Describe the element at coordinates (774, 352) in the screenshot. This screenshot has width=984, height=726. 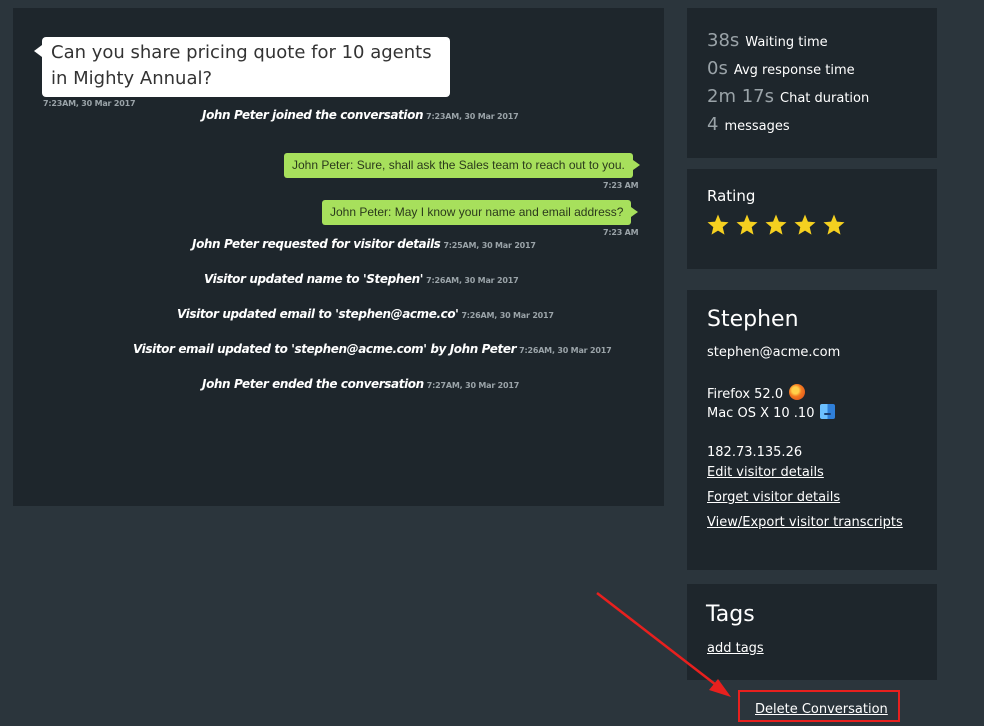
I see `visitor-email: stephen@acme.com` at that location.